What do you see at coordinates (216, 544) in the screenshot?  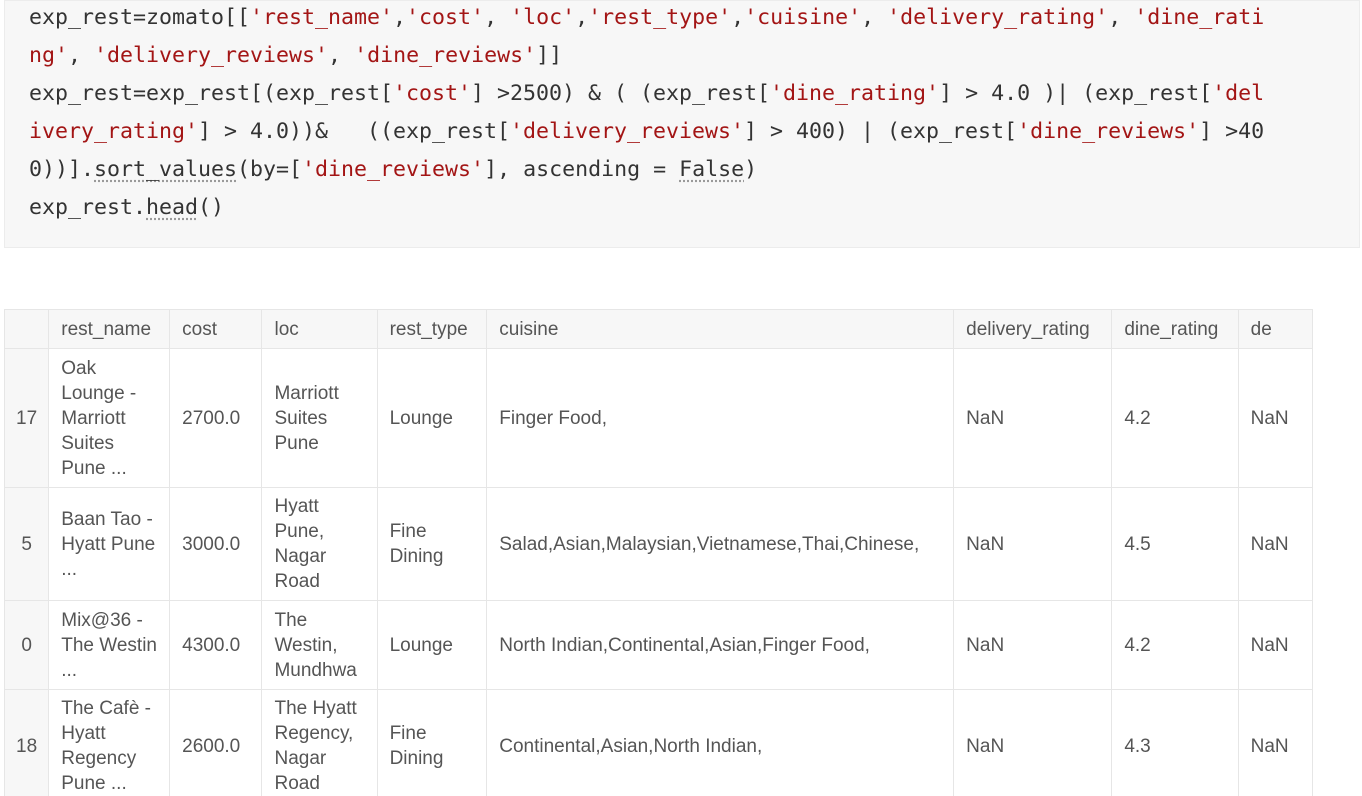 I see `cell-cost: 3000.0` at bounding box center [216, 544].